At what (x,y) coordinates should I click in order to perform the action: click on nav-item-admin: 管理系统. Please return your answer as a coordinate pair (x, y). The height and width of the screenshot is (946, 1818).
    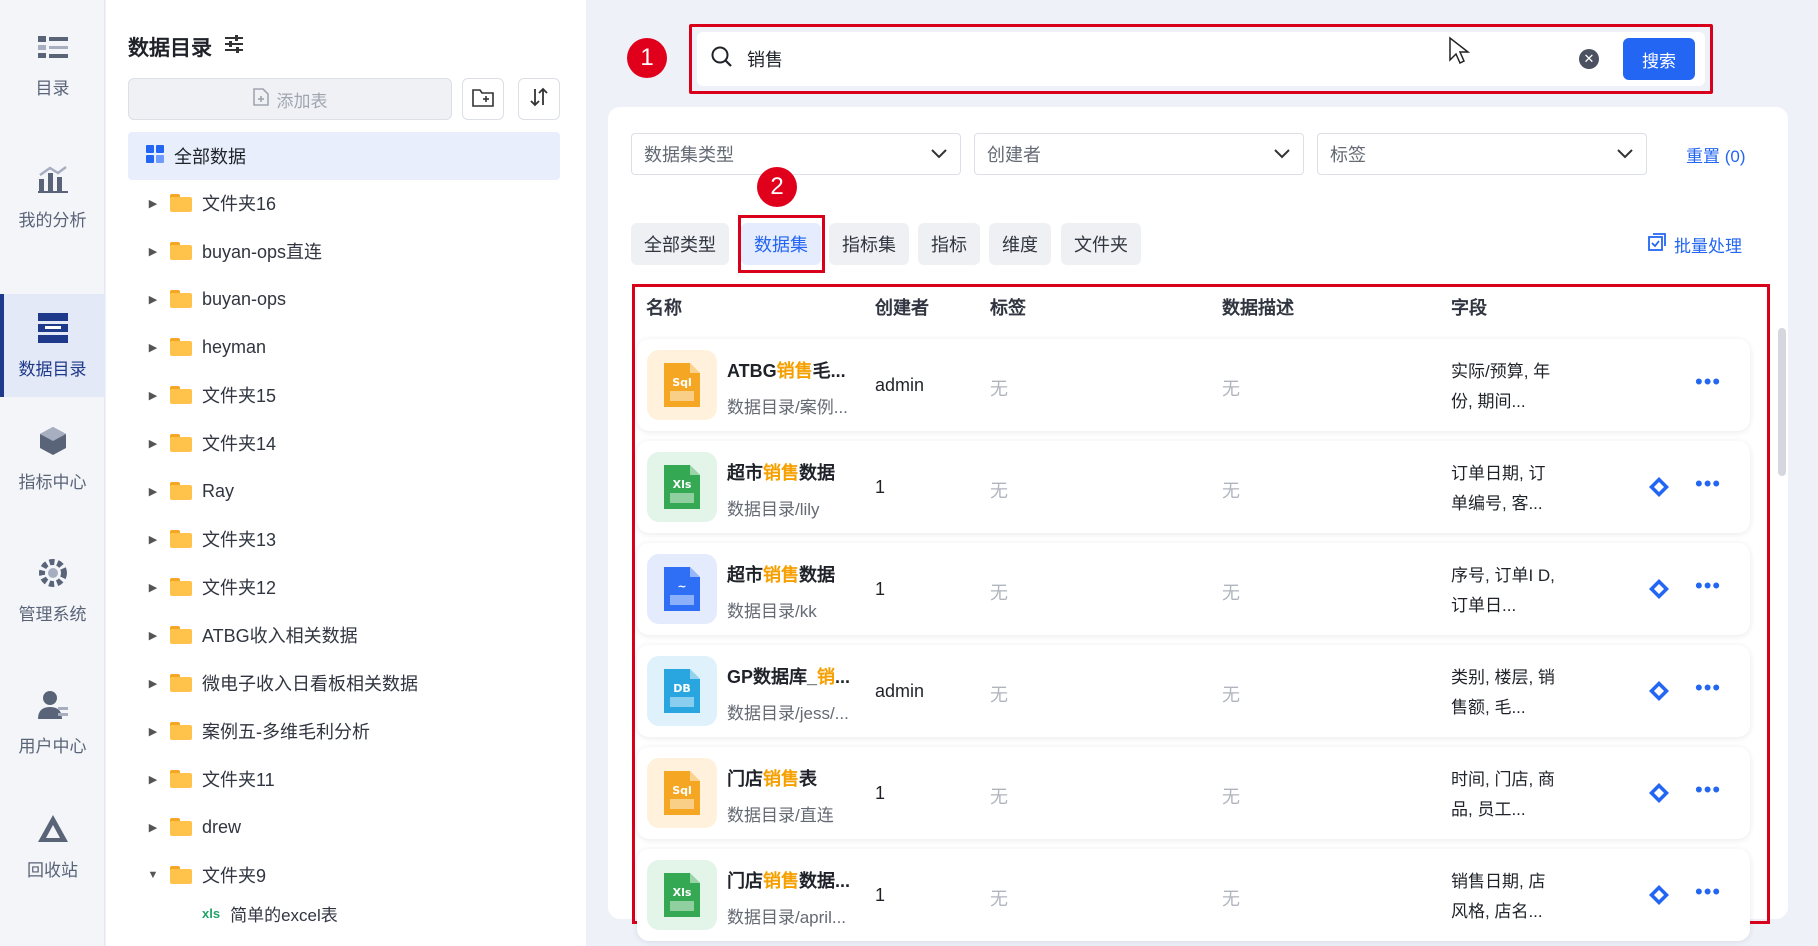
    Looking at the image, I should click on (52, 590).